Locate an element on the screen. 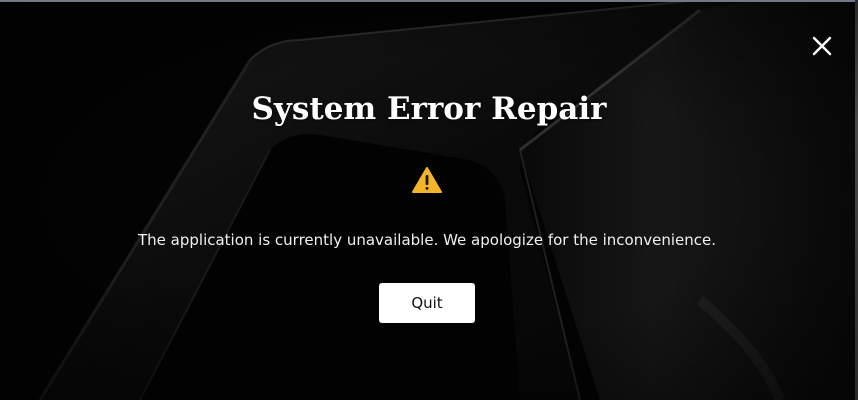  close-icon is located at coordinates (822, 46).